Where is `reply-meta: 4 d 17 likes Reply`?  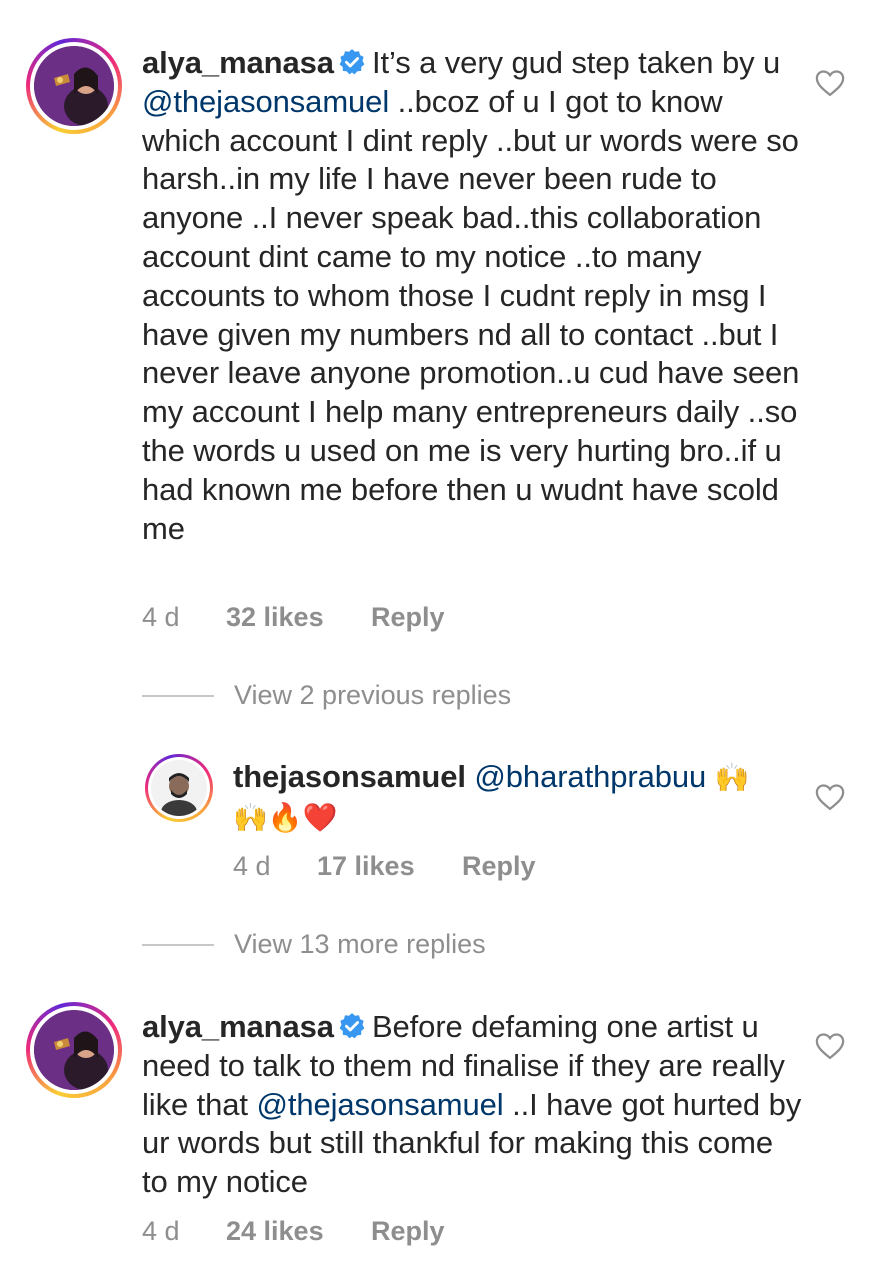
reply-meta: 4 d 17 likes Reply is located at coordinates (384, 866).